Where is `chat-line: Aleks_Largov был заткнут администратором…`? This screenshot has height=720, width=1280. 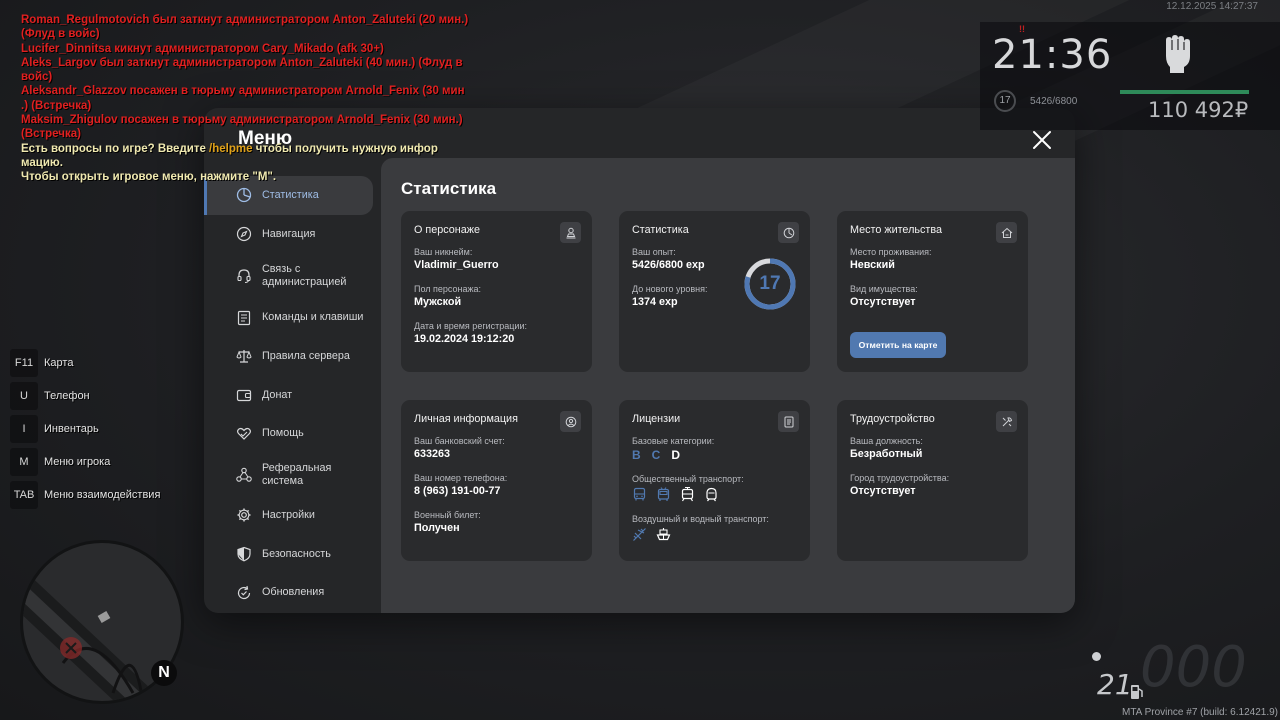 chat-line: Aleks_Largov был заткнут администратором… is located at coordinates (242, 62).